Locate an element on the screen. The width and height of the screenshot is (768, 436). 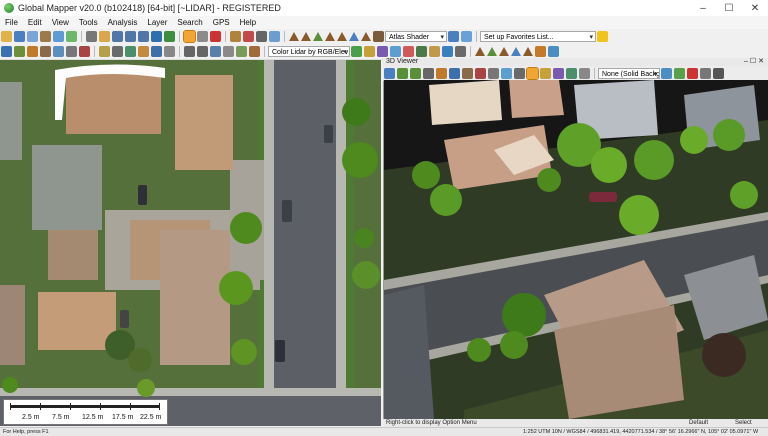
move-feature-icon is located at coordinates (71, 51).